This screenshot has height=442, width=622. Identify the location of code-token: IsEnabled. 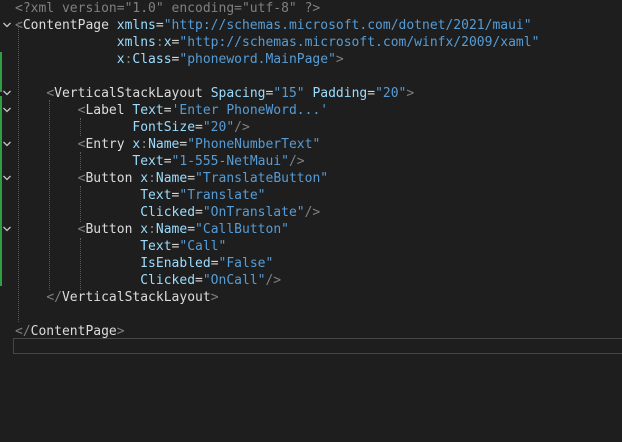
(175, 263).